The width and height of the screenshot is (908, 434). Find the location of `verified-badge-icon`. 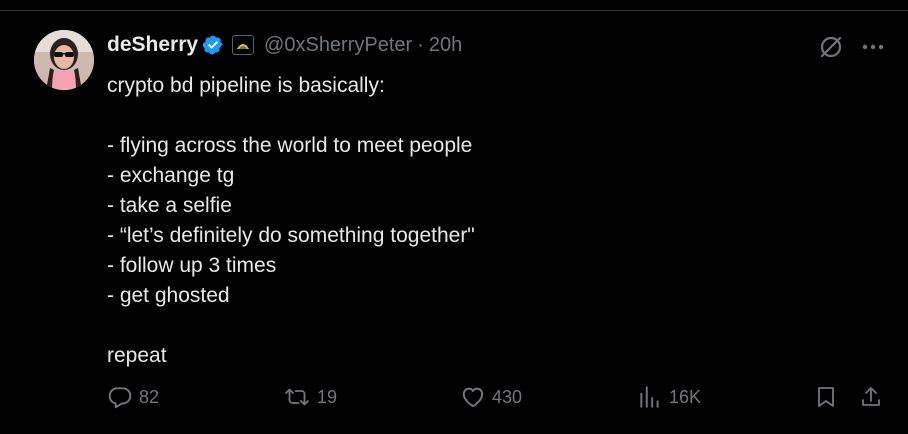

verified-badge-icon is located at coordinates (213, 45).